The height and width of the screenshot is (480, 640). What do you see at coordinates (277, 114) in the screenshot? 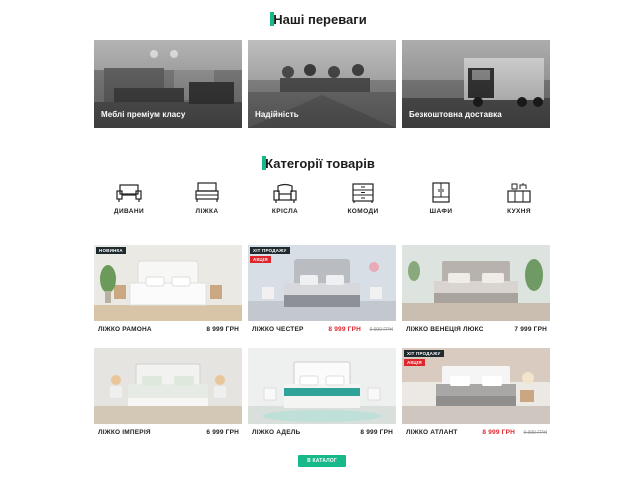
I see `advantage-label: Надійність` at bounding box center [277, 114].